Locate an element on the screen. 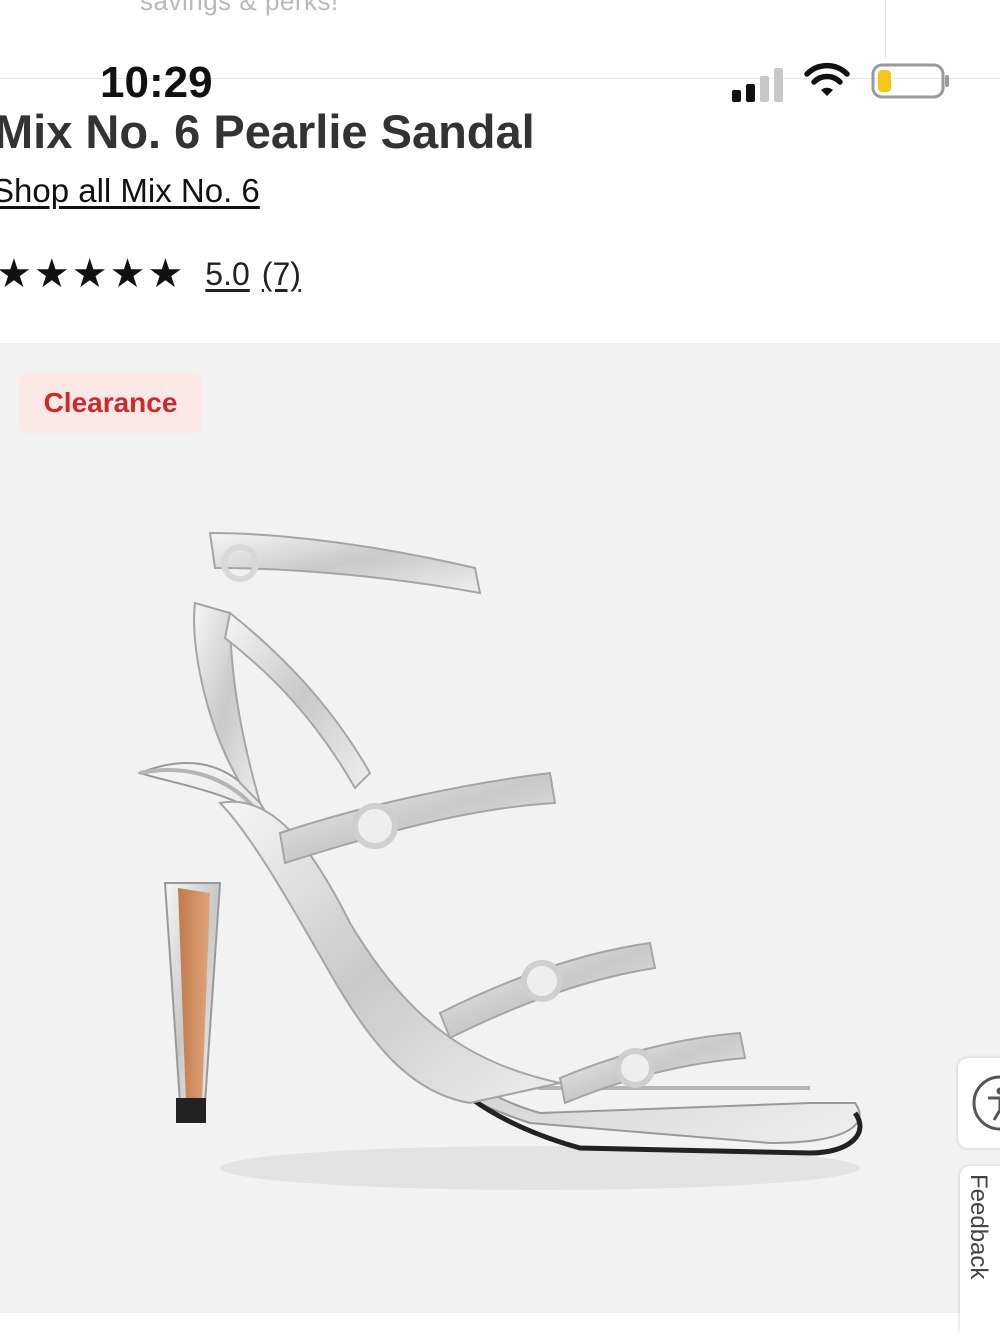 The width and height of the screenshot is (1000, 1333). status-time: 10:29 is located at coordinates (156, 82).